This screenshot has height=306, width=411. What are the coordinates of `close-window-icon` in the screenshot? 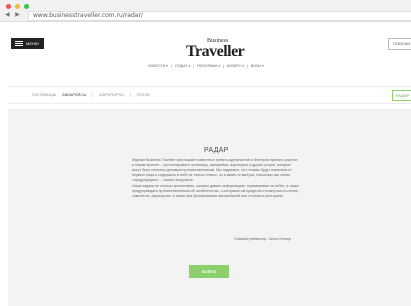 It's located at (8, 6).